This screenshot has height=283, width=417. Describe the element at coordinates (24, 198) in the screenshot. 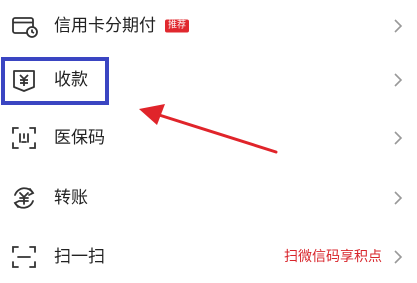

I see `yuan-transfer-icon` at that location.